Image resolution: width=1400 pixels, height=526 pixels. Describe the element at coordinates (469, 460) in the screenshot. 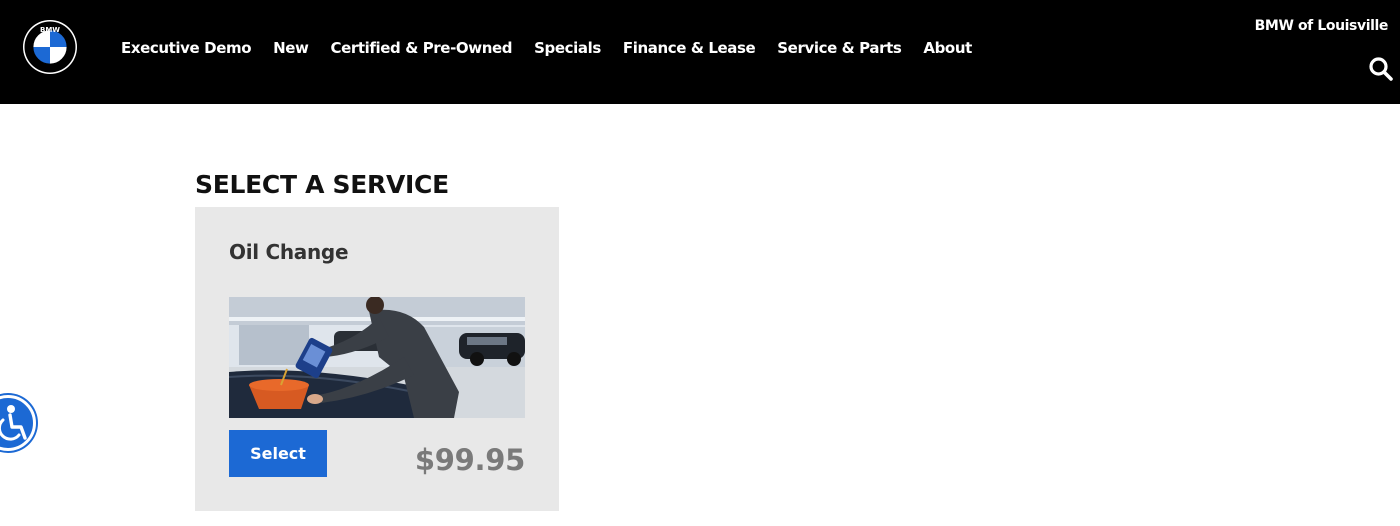

I see `service-price: $99.95` at that location.